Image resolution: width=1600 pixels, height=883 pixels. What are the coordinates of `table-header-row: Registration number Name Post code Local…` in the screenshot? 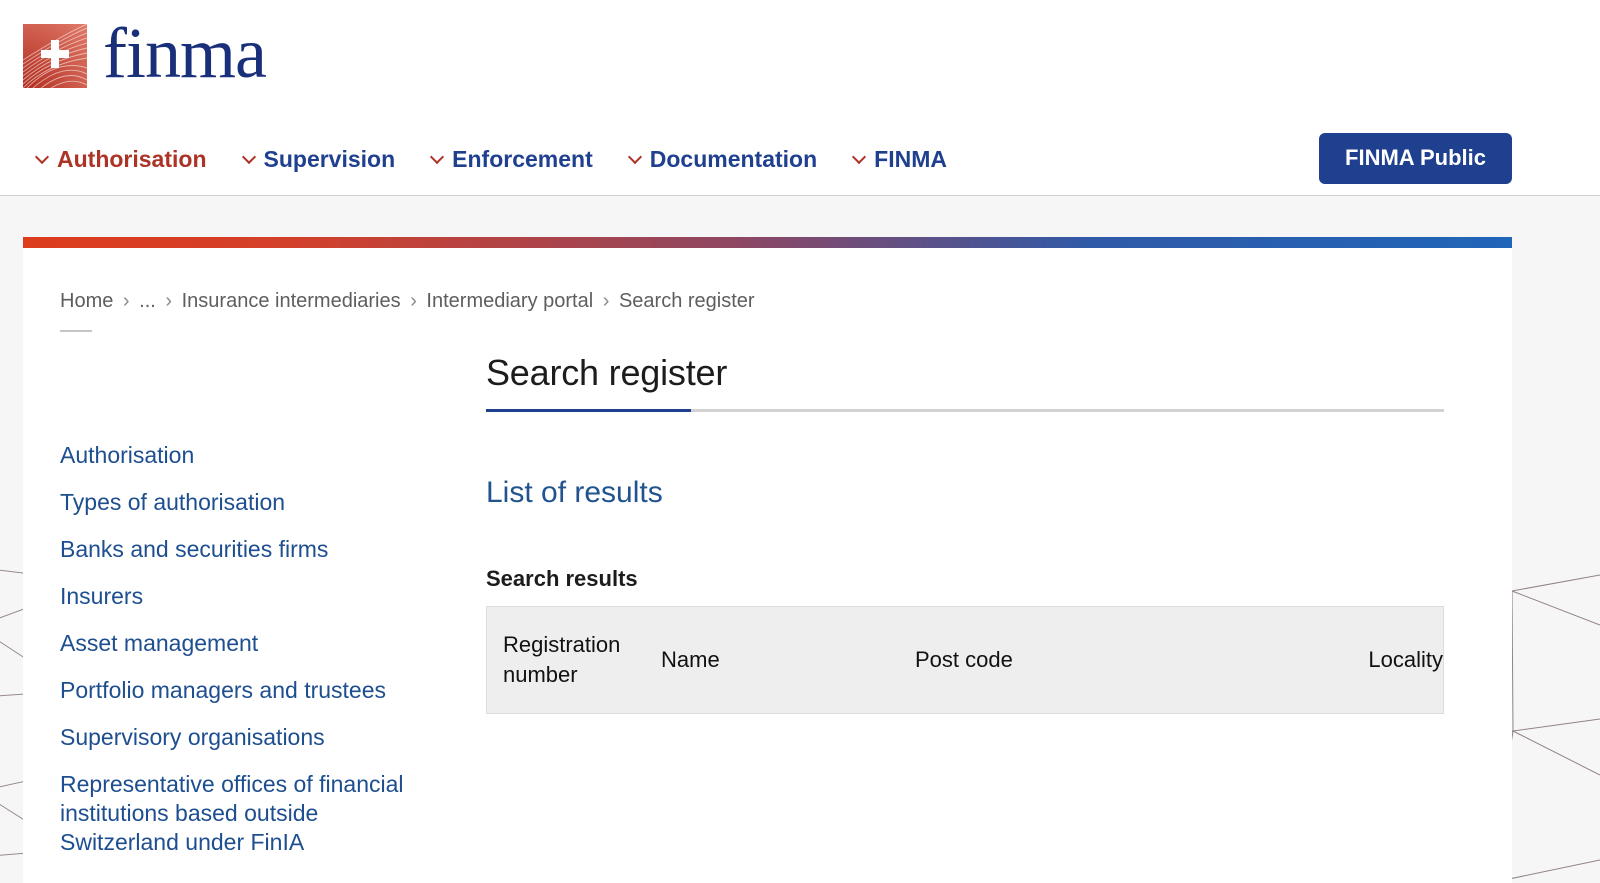 It's located at (965, 660).